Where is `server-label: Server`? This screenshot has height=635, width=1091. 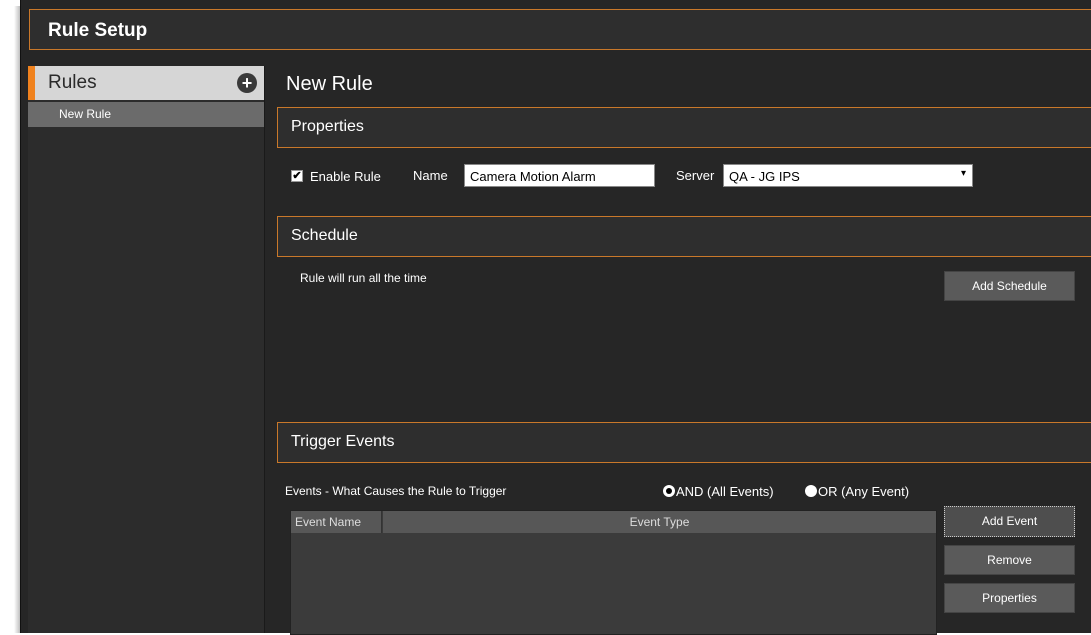 server-label: Server is located at coordinates (695, 175).